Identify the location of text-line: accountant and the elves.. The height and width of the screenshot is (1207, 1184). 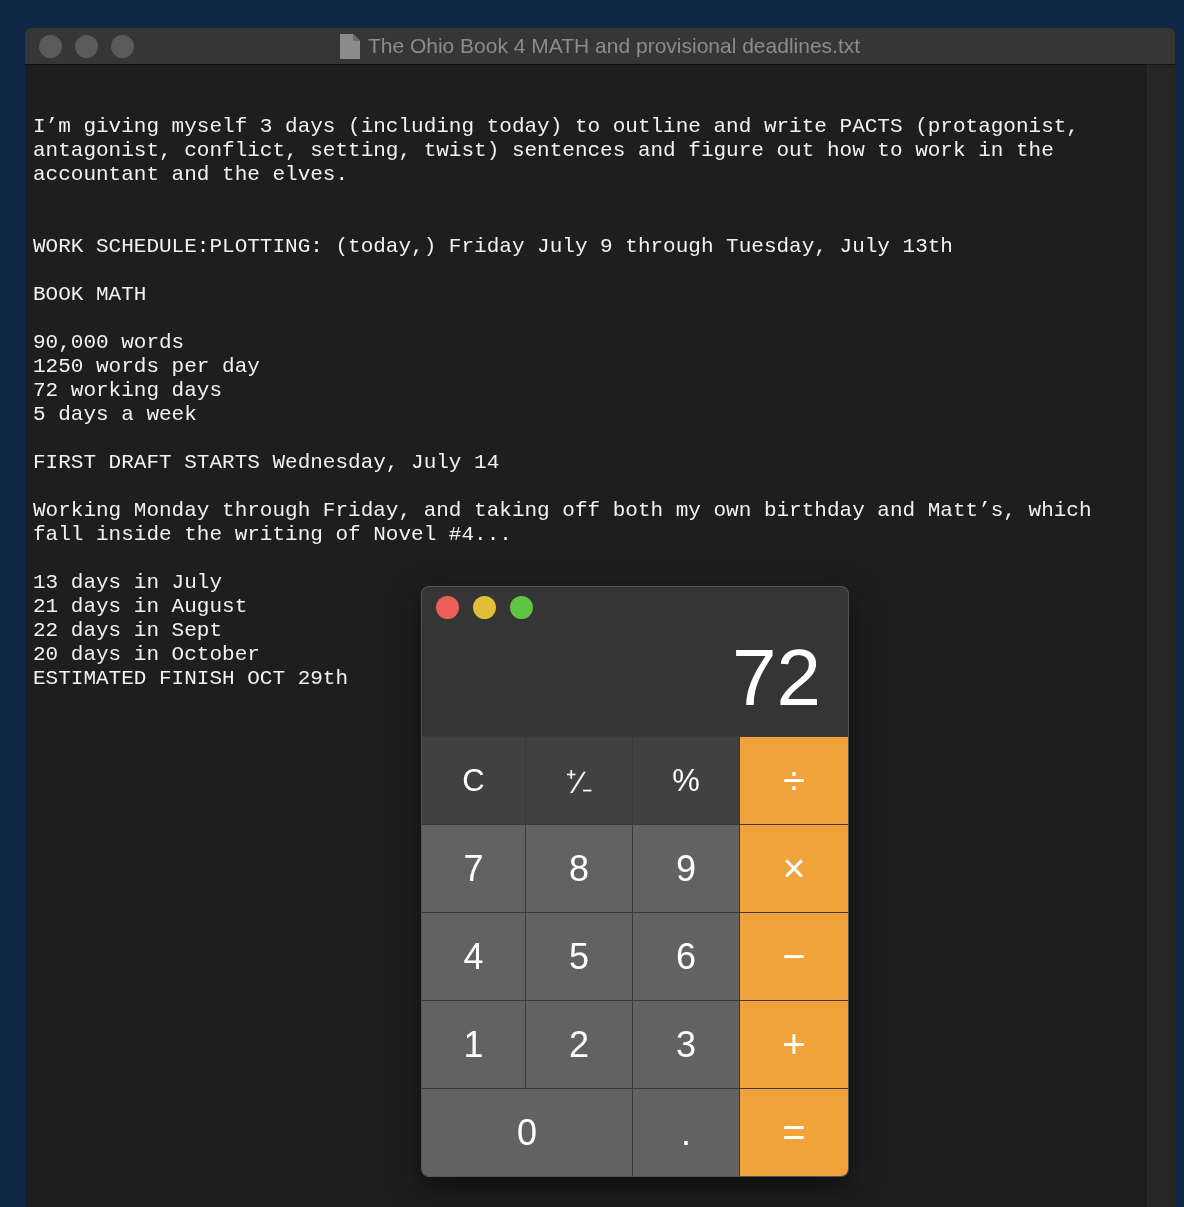
(191, 175).